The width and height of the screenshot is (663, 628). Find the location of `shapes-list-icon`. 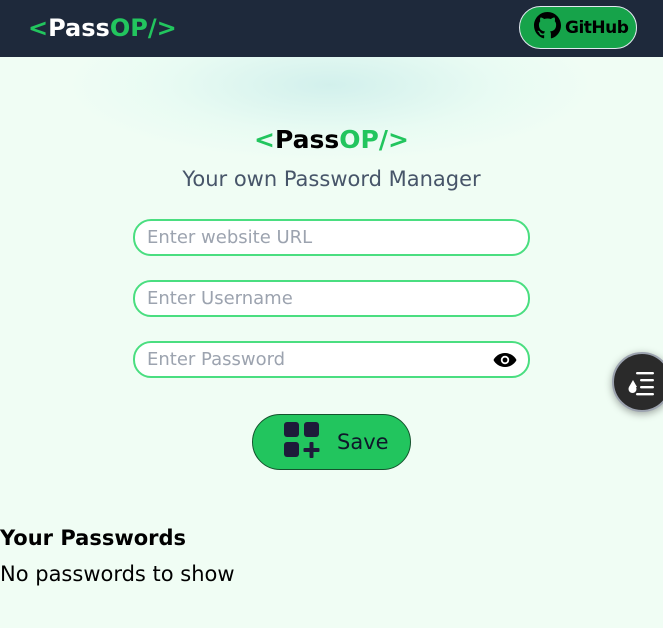

shapes-list-icon is located at coordinates (641, 384).